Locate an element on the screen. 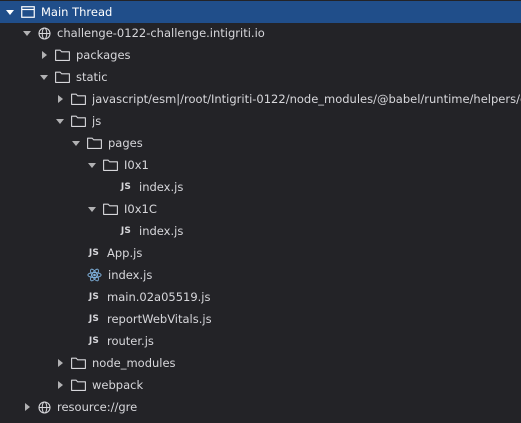  tree-item-main-bundle: JS main.02a05519.js is located at coordinates (260, 297).